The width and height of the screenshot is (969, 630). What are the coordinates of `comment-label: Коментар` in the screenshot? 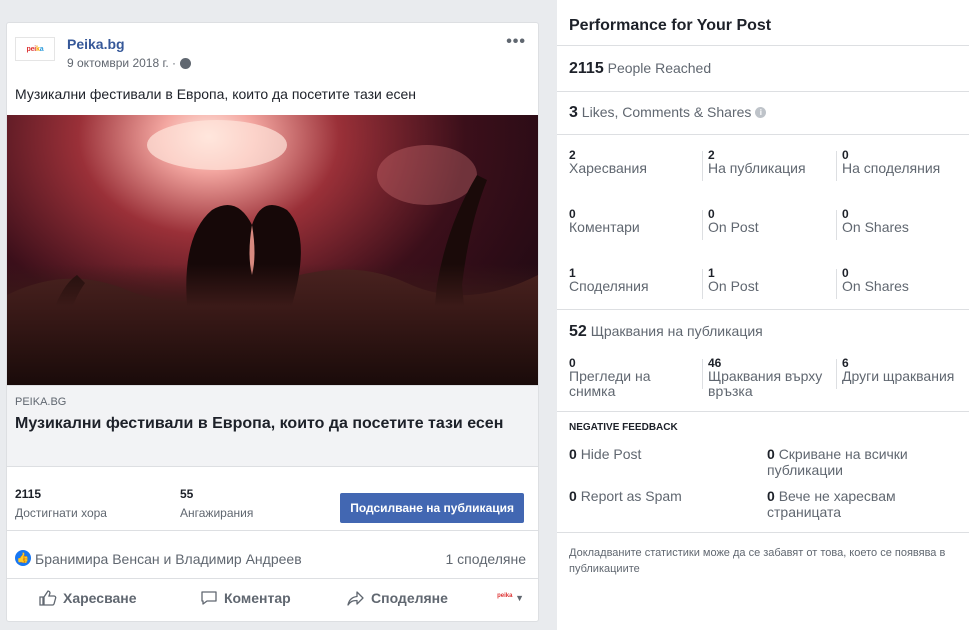 It's located at (257, 598).